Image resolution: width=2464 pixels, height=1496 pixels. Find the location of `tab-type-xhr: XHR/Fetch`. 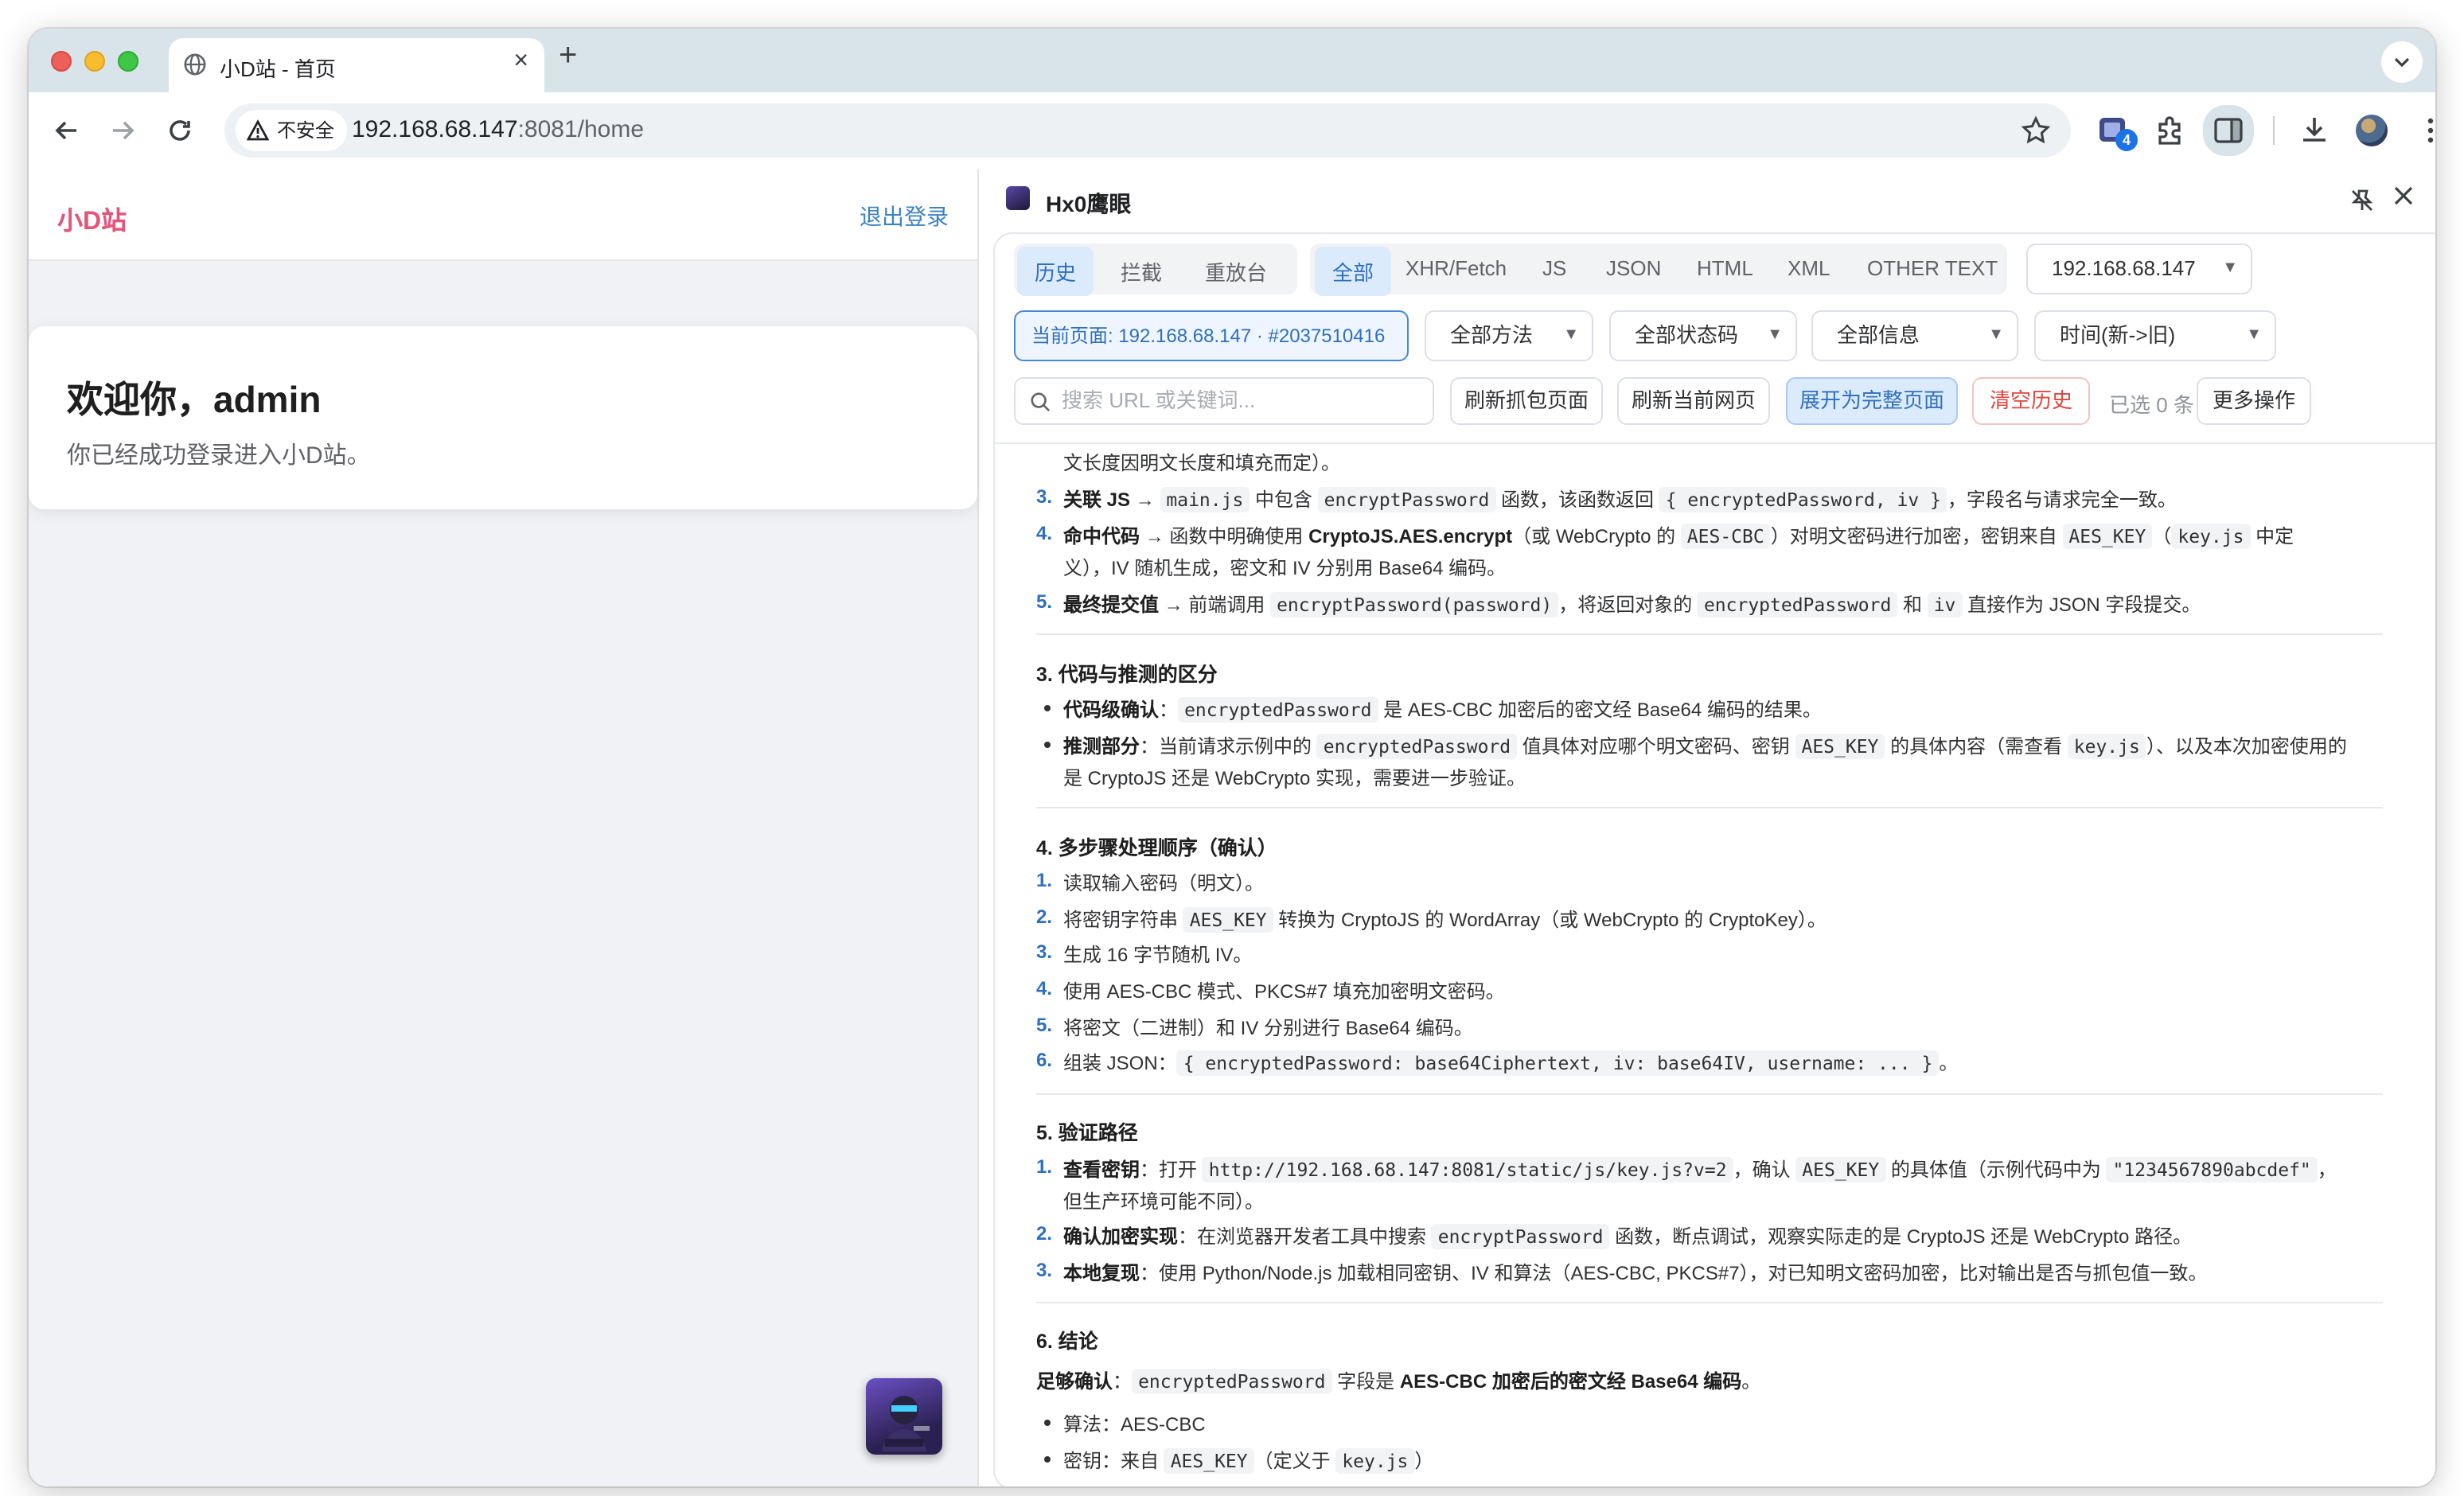

tab-type-xhr: XHR/Fetch is located at coordinates (1456, 268).